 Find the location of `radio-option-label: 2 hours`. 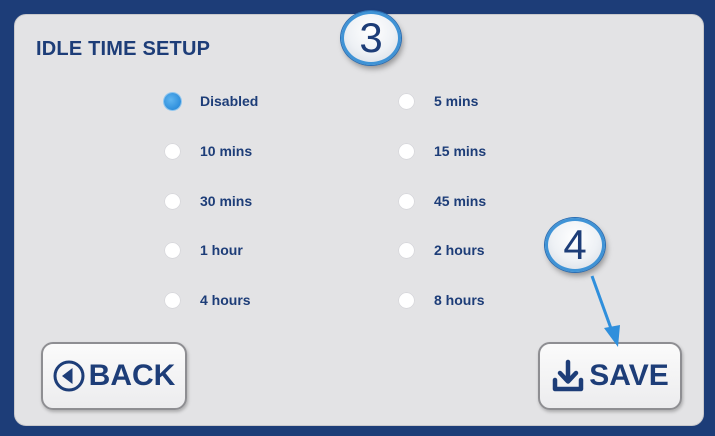

radio-option-label: 2 hours is located at coordinates (459, 250).